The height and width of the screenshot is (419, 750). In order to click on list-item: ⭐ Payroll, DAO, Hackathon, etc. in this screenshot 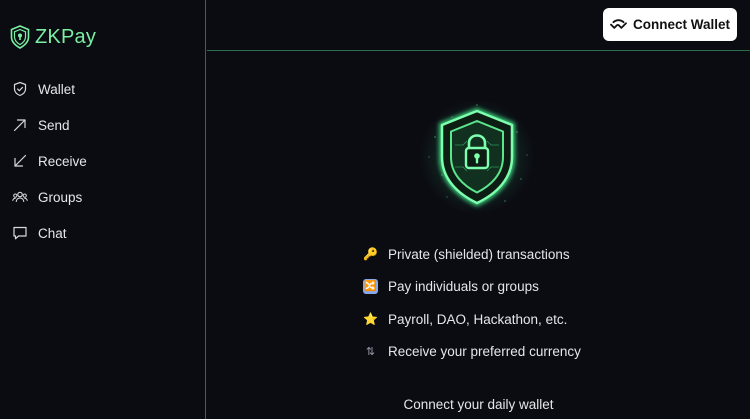, I will do `click(513, 319)`.